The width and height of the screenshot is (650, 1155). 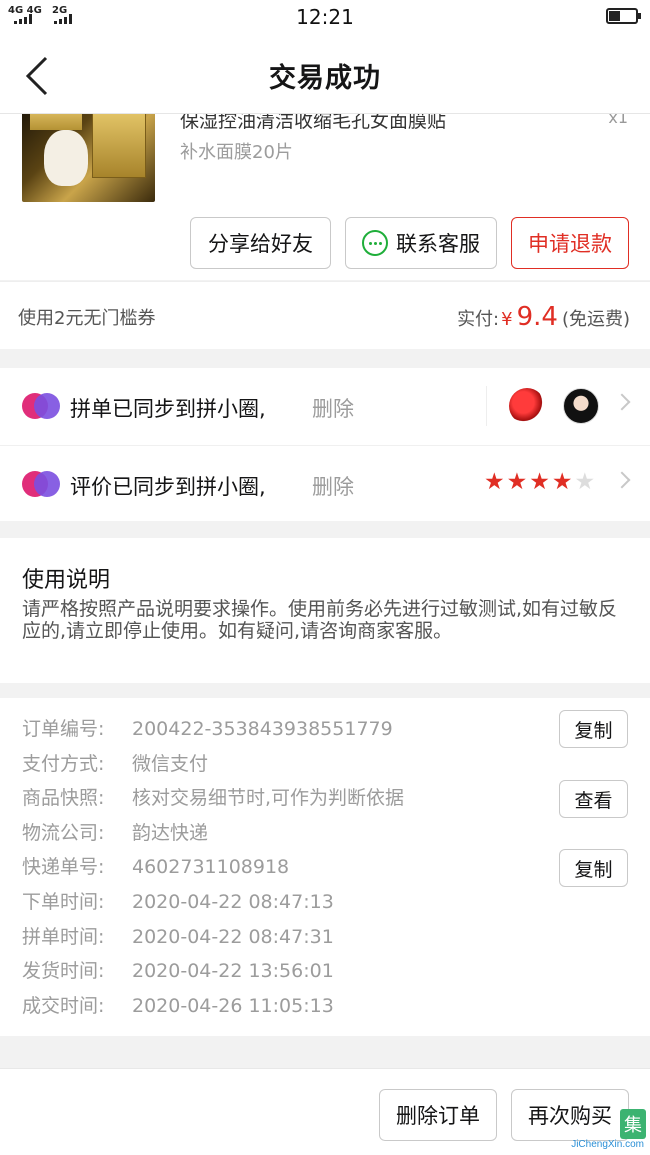 I want to click on order-info-row: 支付方式: 微信支付, so click(x=115, y=764).